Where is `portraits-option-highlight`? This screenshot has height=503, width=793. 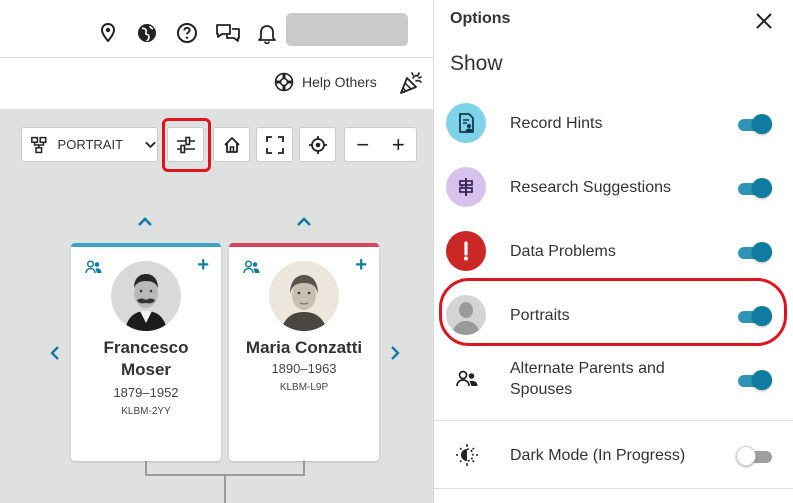
portraits-option-highlight is located at coordinates (613, 312).